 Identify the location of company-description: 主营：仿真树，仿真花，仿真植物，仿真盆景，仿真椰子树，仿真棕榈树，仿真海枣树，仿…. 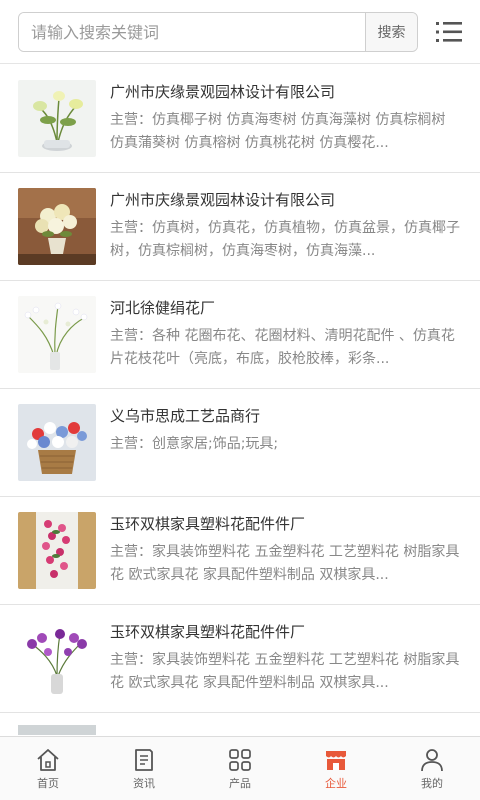
(285, 239).